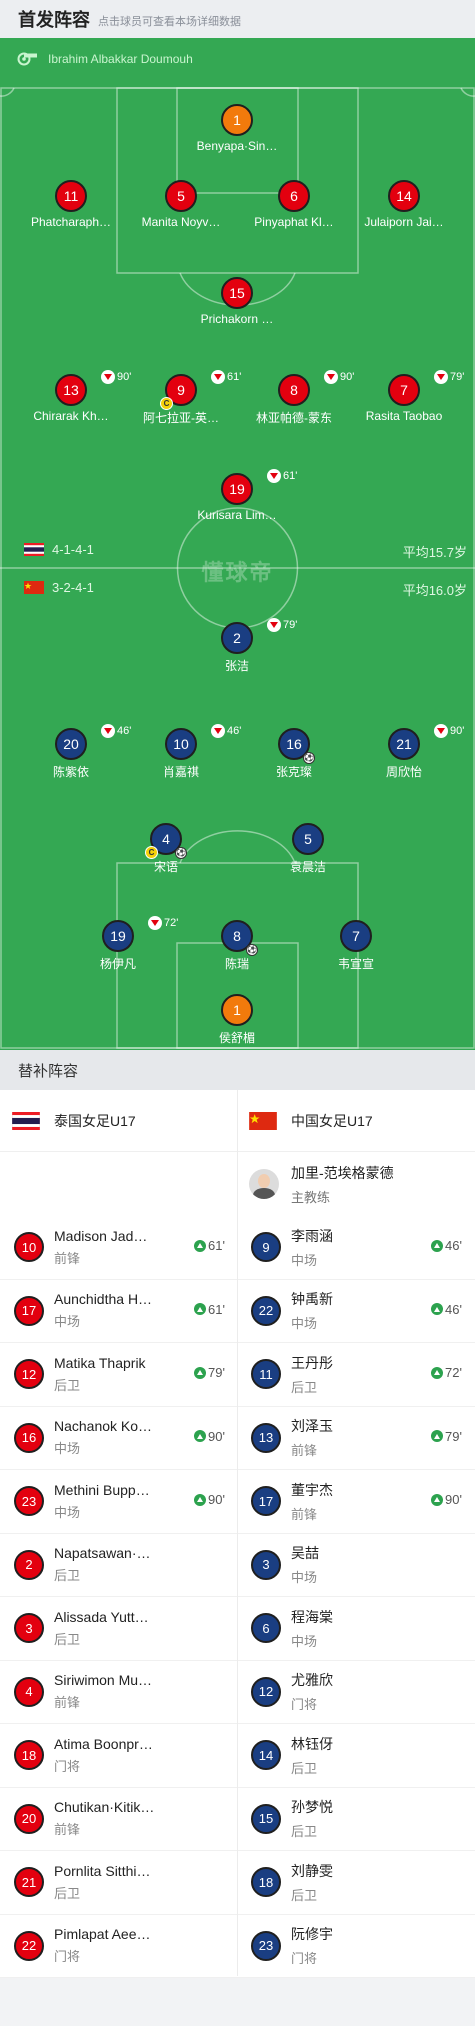  What do you see at coordinates (29, 1628) in the screenshot?
I see `bench-player-number: 3` at bounding box center [29, 1628].